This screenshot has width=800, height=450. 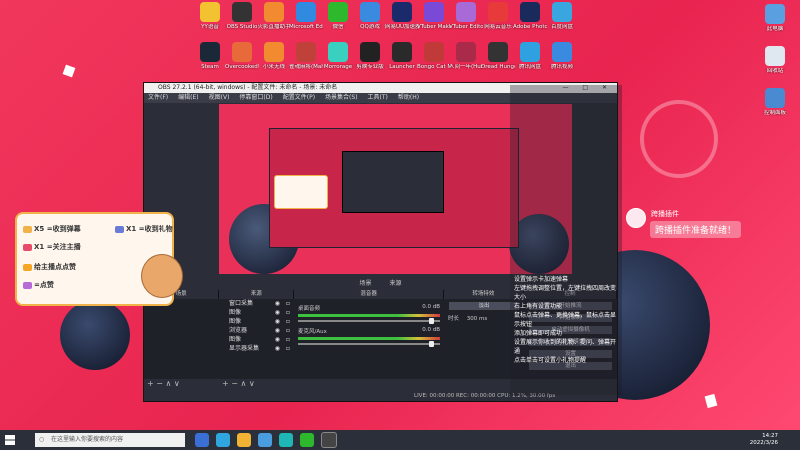 I want to click on menu-item: 配置文件(P), so click(x=299, y=98).